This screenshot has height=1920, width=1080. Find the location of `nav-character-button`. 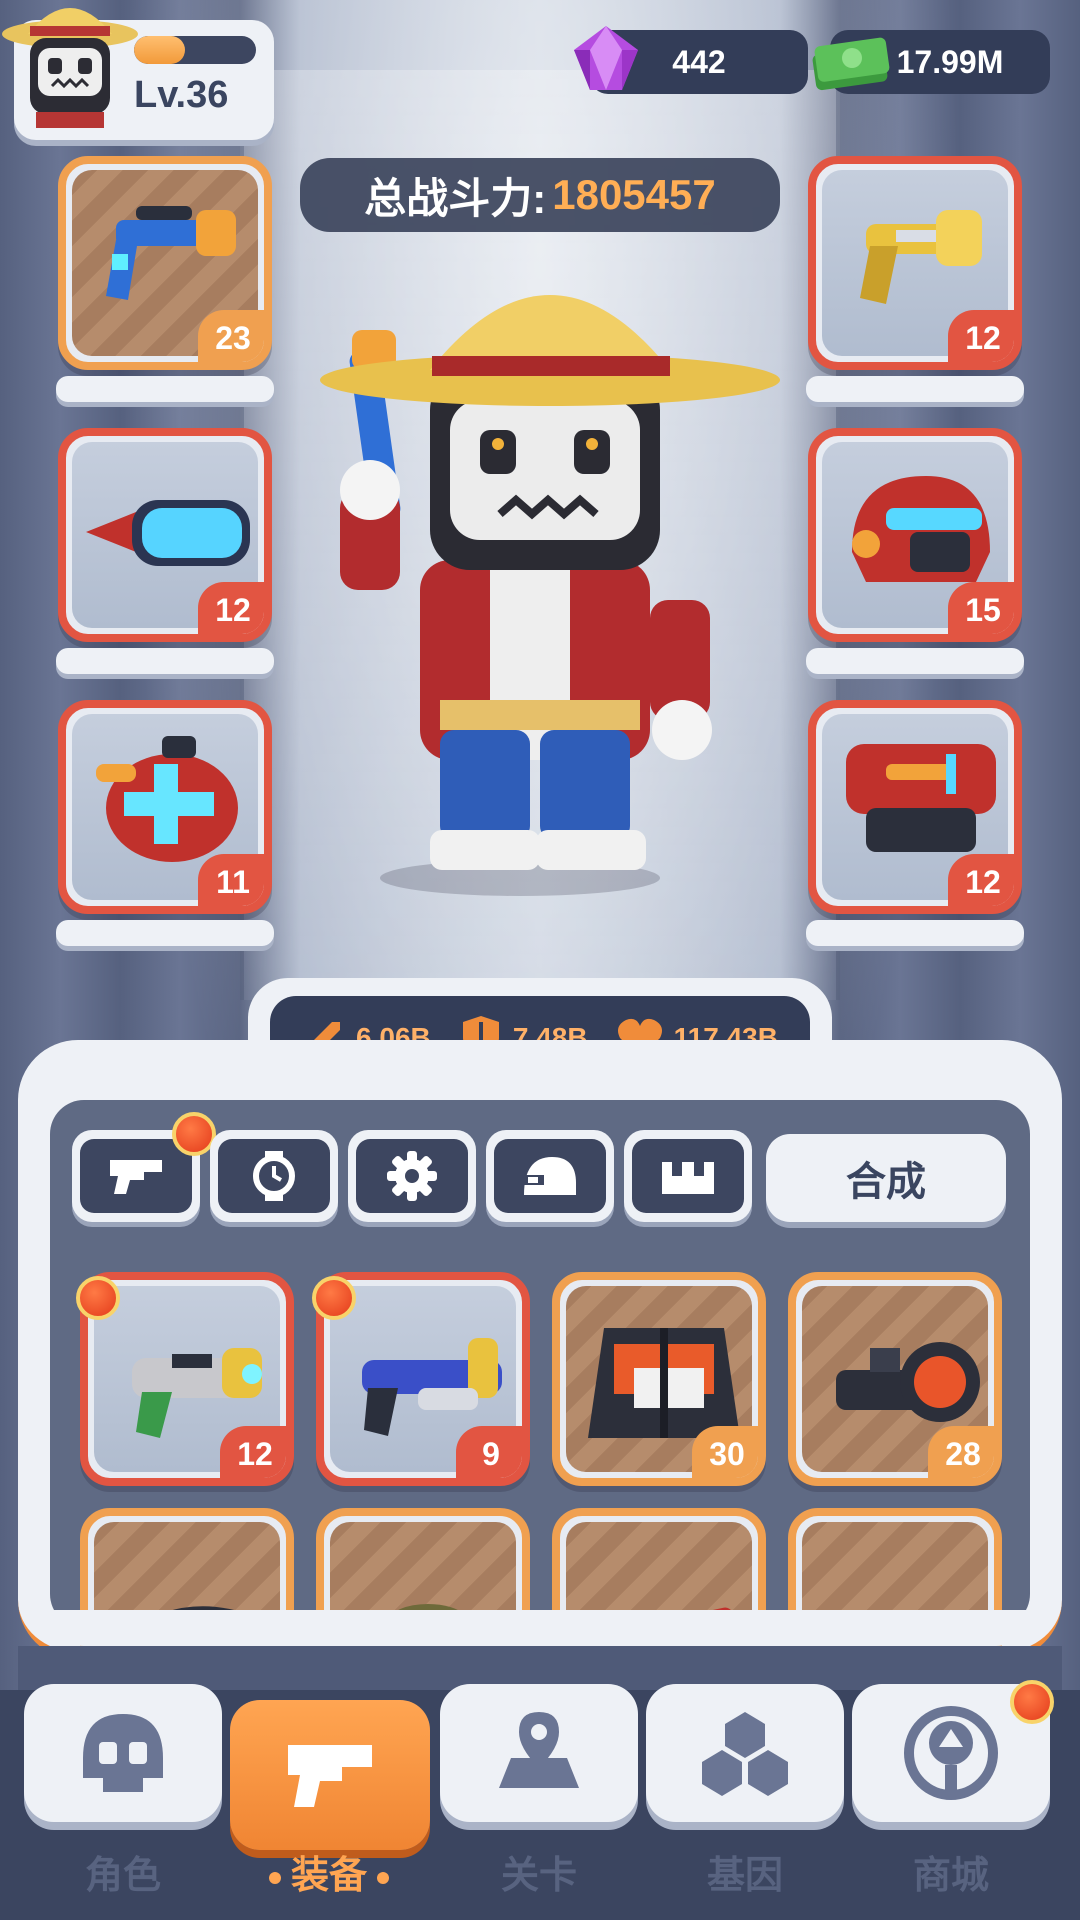

nav-character-button is located at coordinates (123, 1753).